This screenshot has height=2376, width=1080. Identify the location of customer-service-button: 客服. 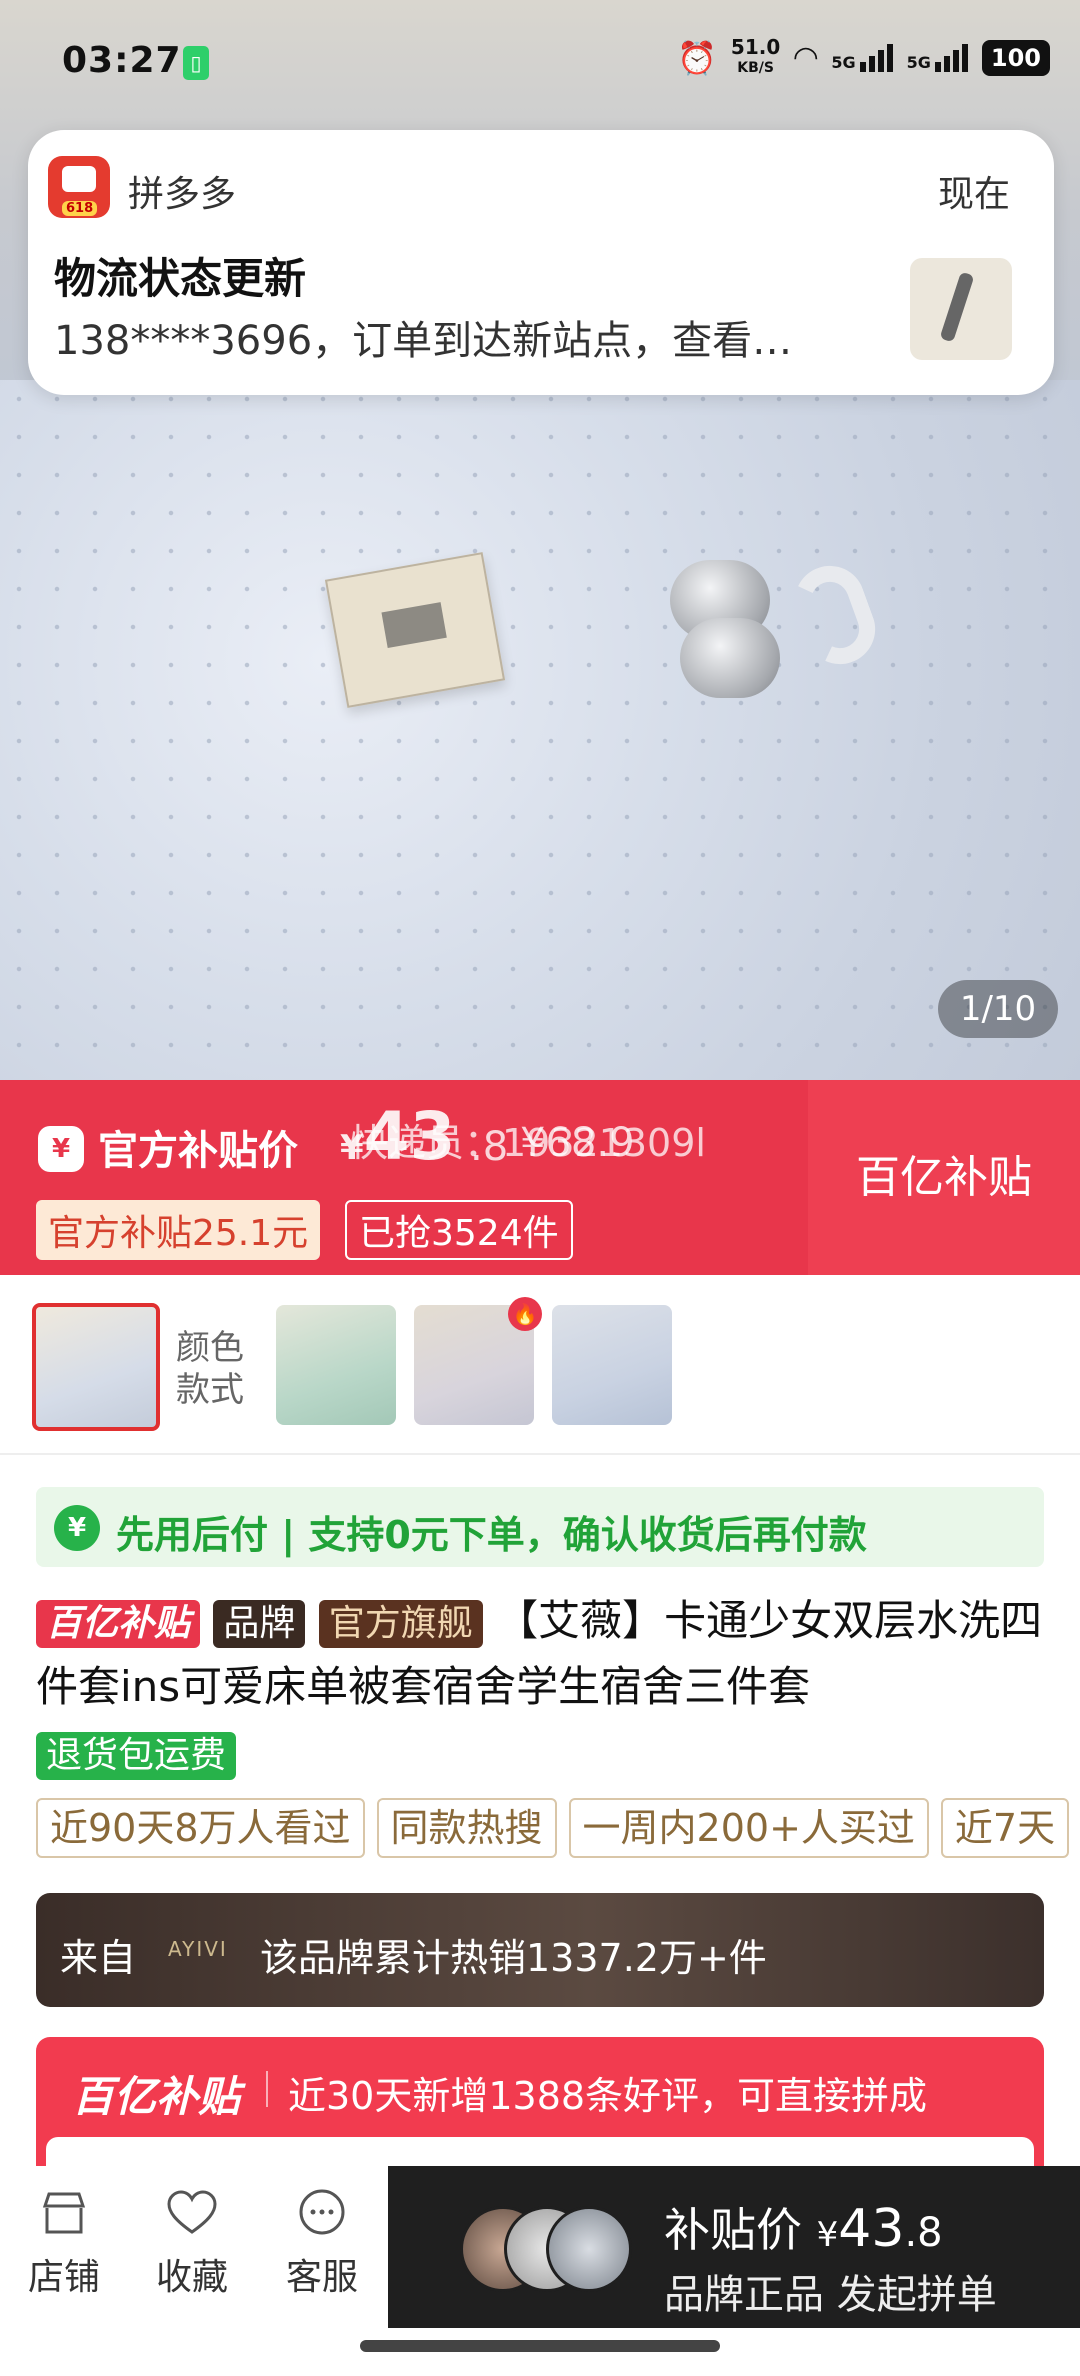
(322, 2243).